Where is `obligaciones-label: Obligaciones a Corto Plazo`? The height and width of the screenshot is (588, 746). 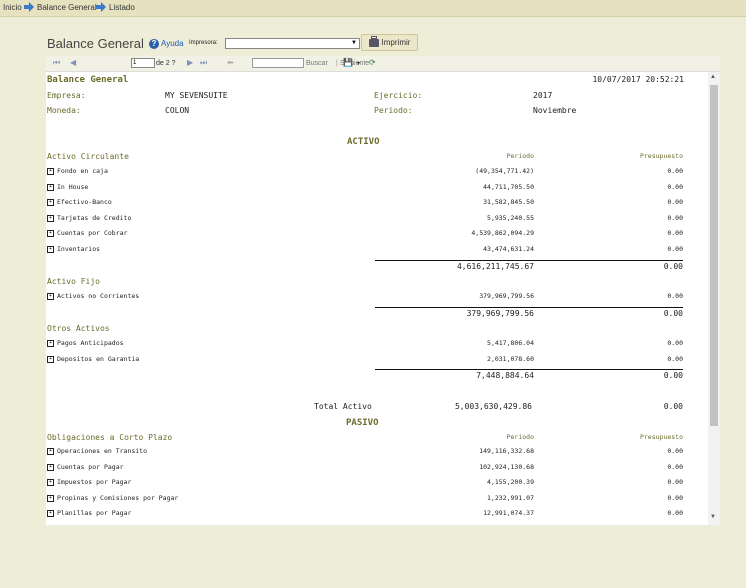 obligaciones-label: Obligaciones a Corto Plazo is located at coordinates (110, 437).